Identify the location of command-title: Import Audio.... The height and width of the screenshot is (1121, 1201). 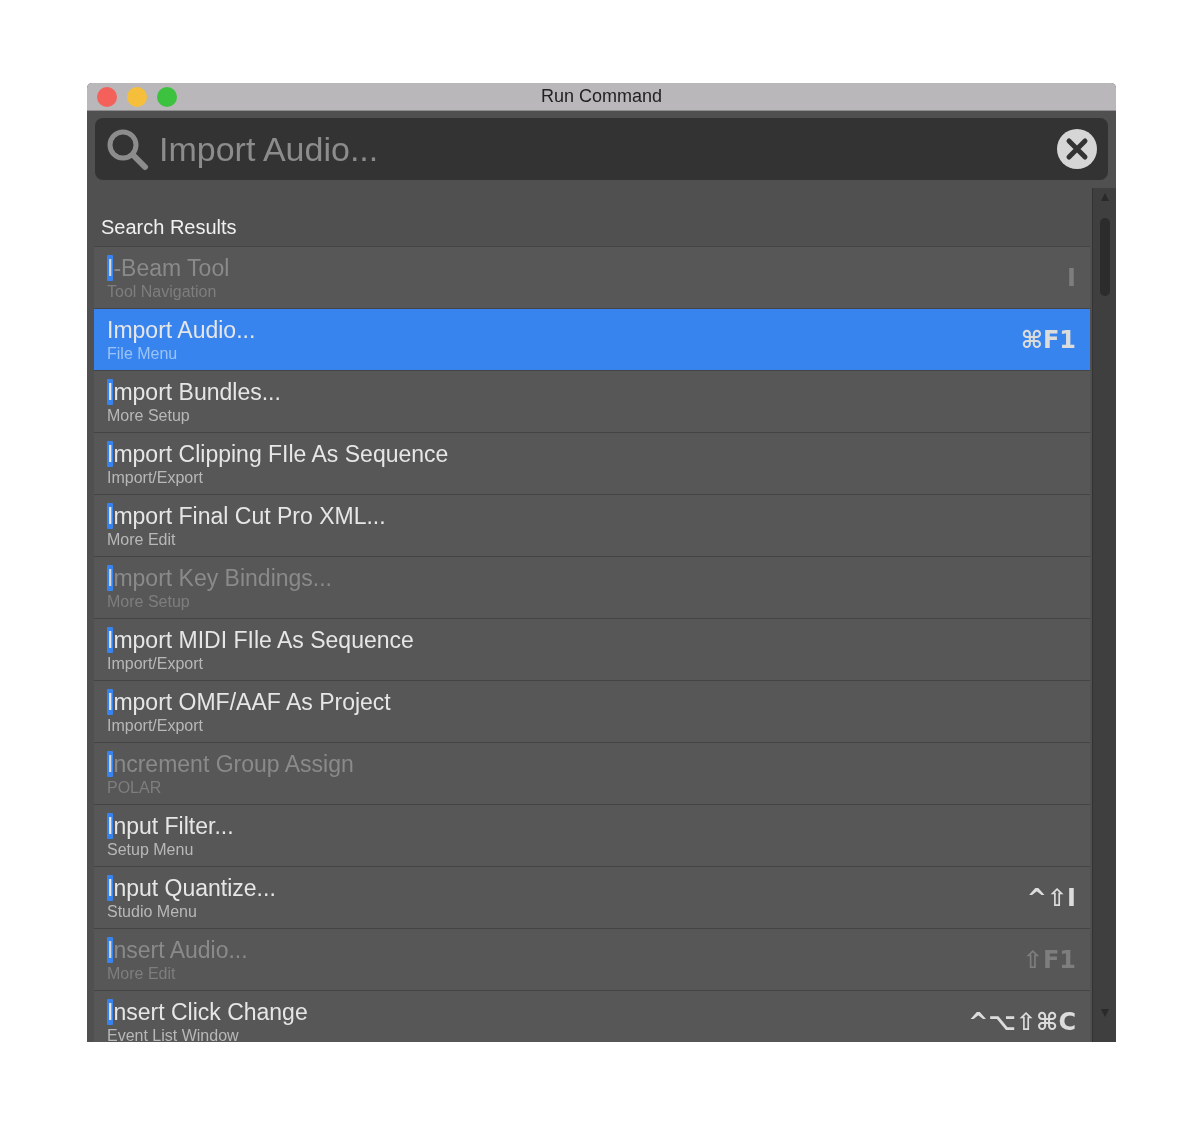
(181, 329).